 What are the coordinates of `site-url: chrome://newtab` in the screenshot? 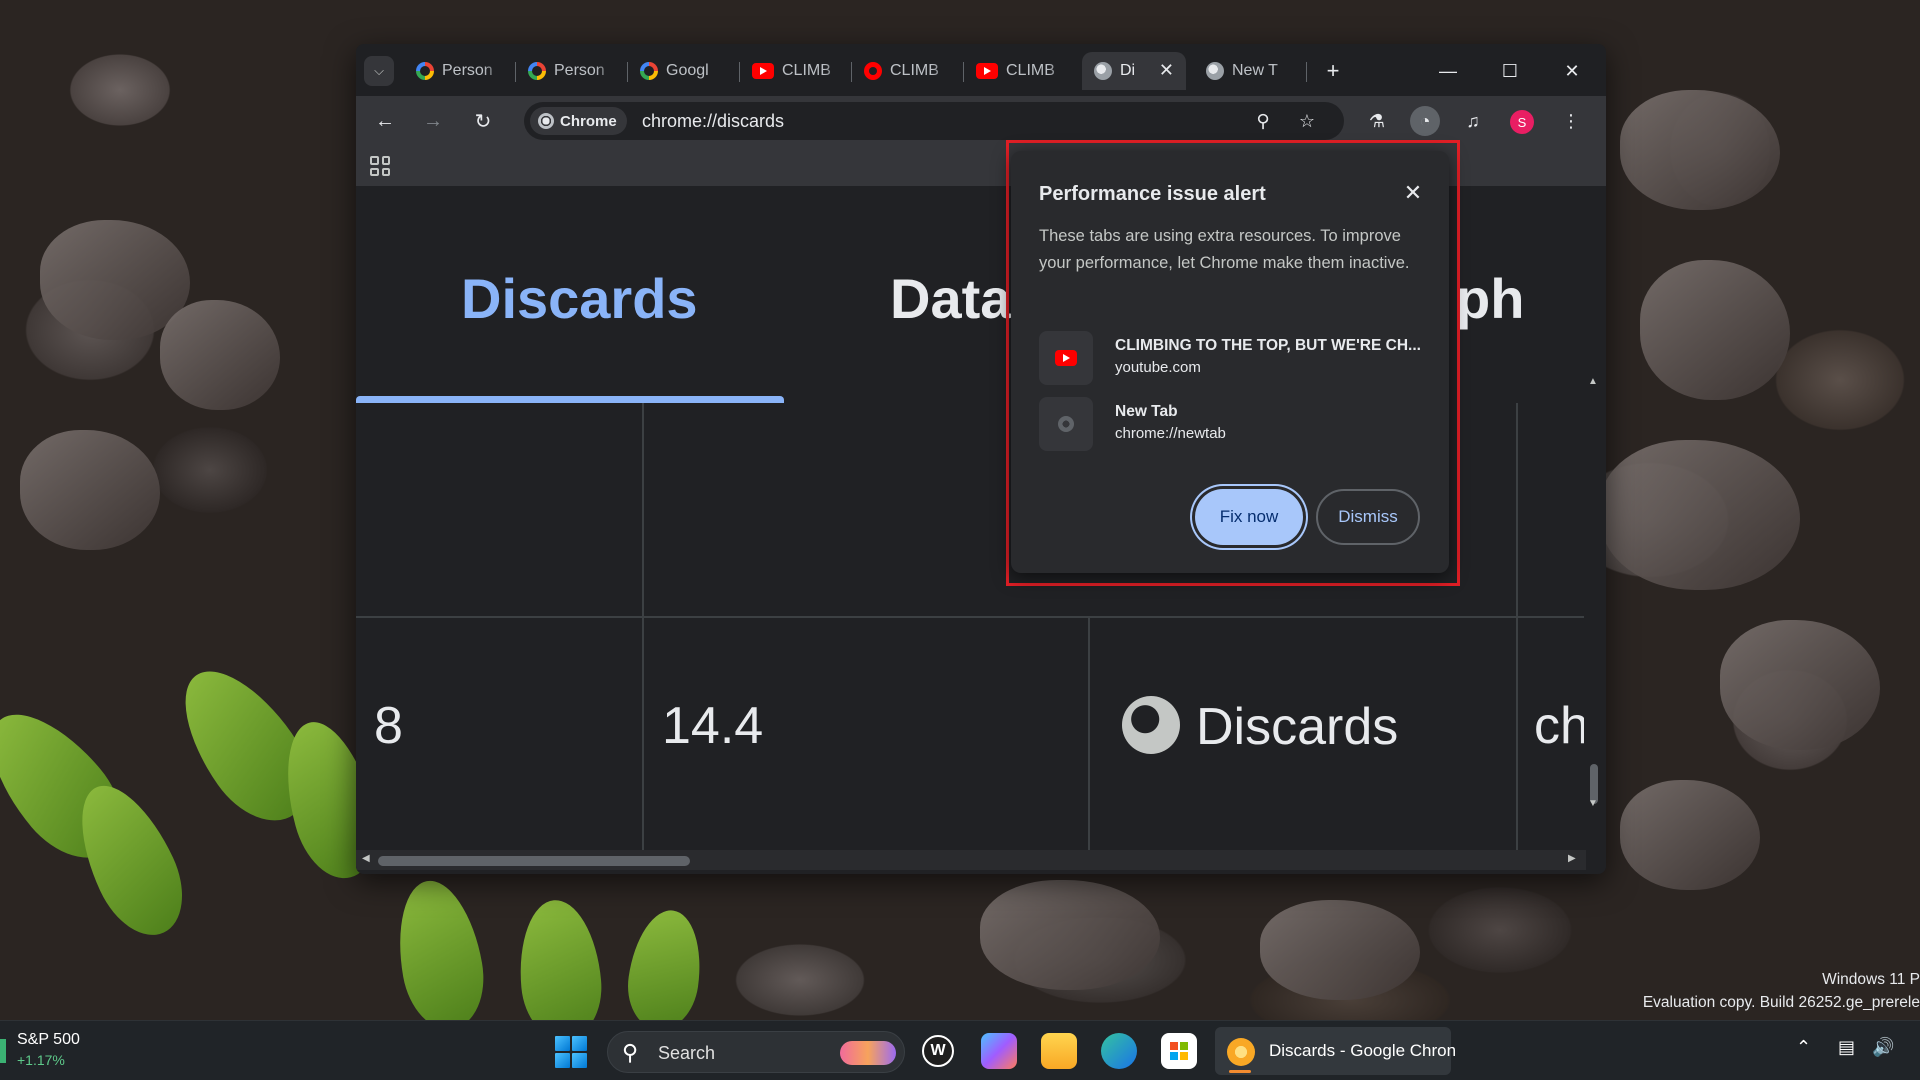 It's located at (1170, 433).